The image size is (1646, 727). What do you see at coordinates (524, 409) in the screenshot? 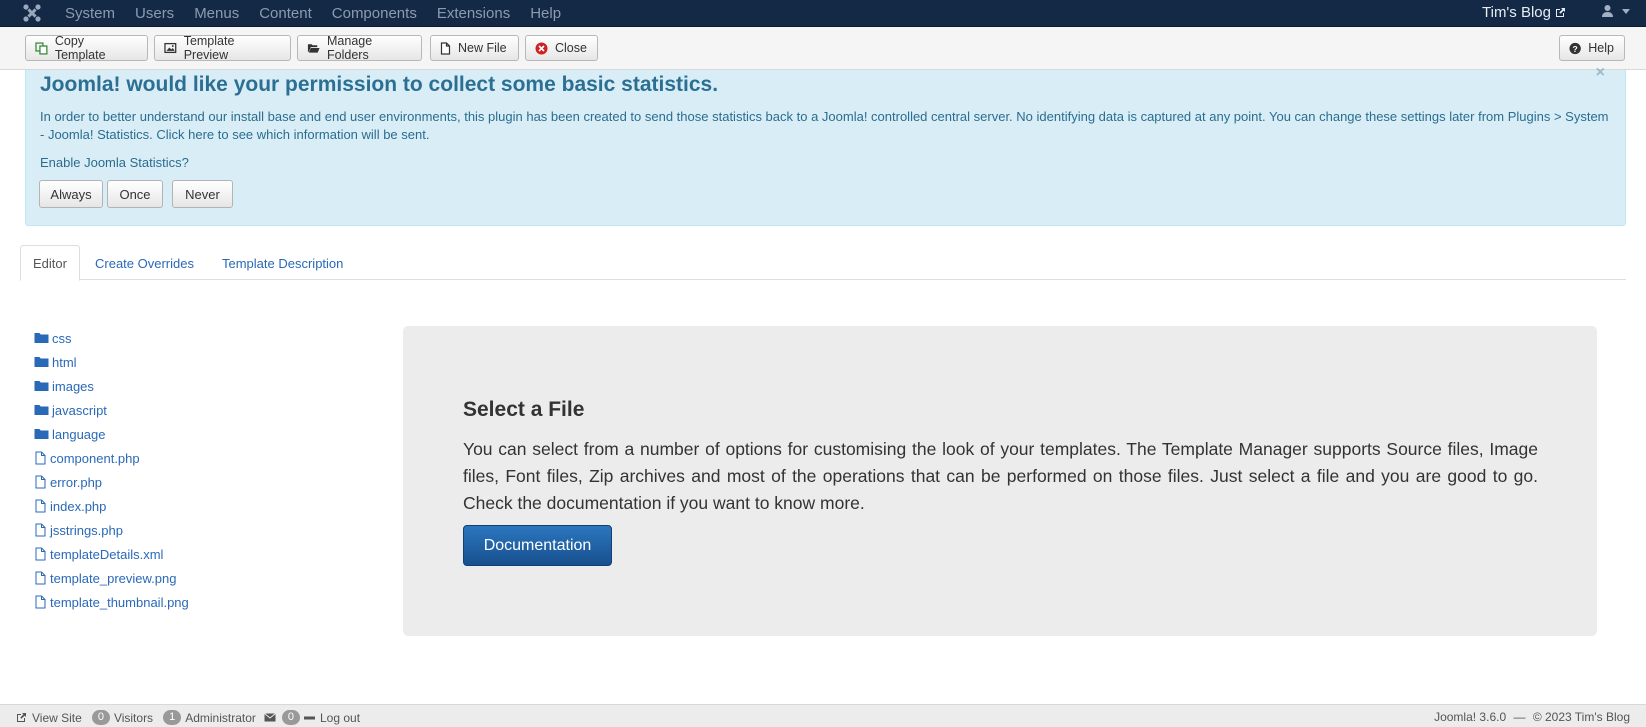
I see `panel-heading: Select a File` at bounding box center [524, 409].